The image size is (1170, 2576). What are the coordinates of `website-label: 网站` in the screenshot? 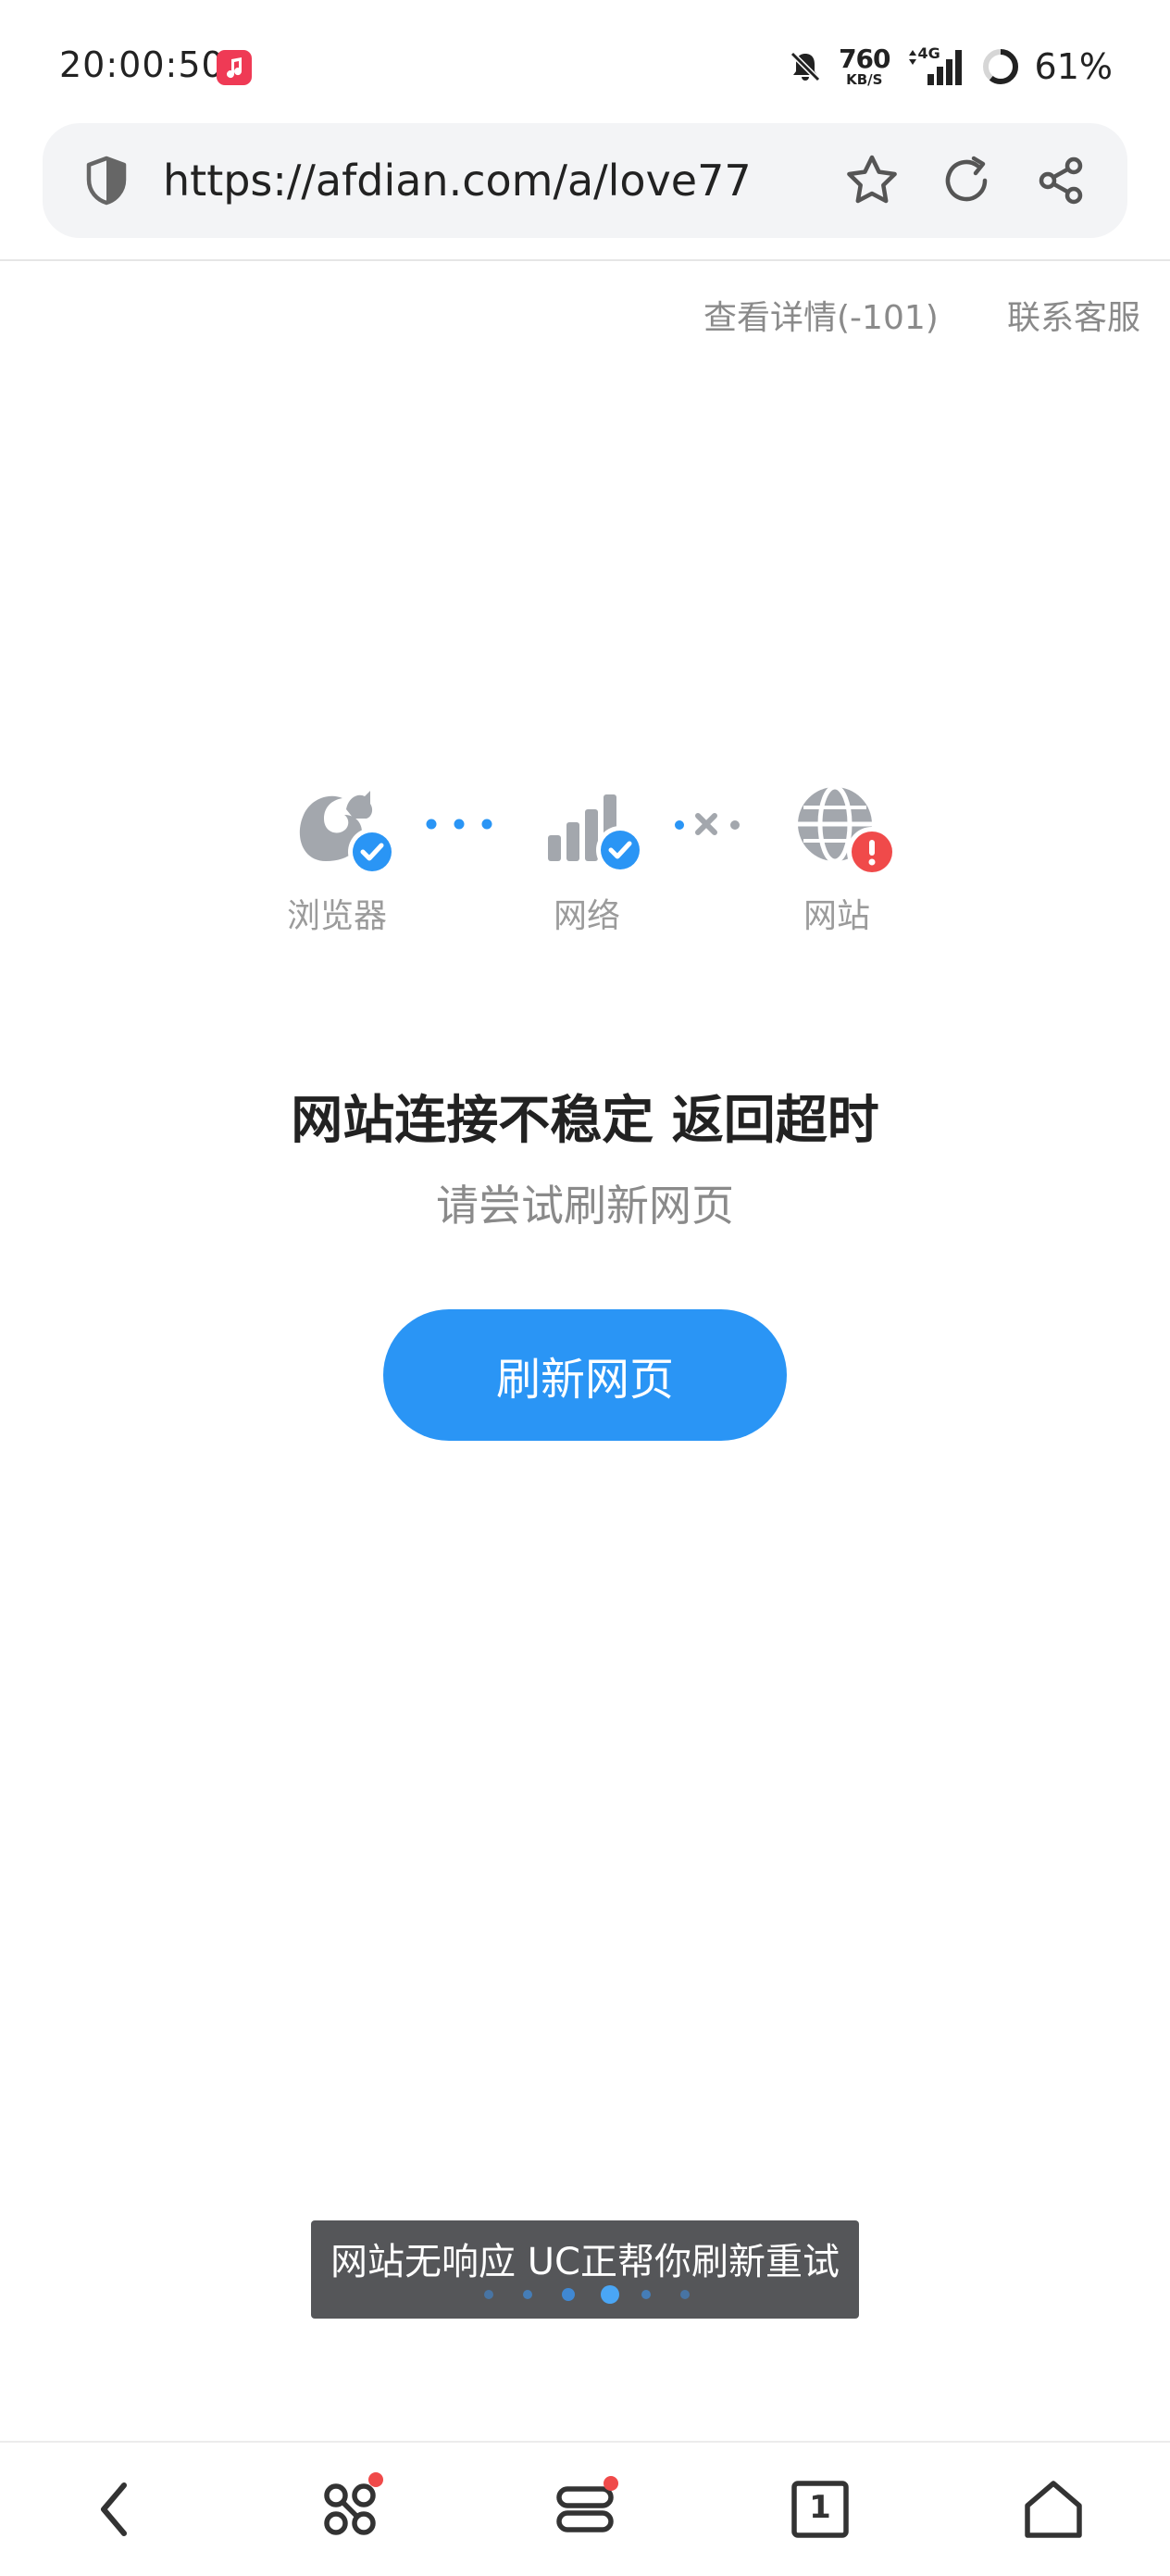 It's located at (836, 916).